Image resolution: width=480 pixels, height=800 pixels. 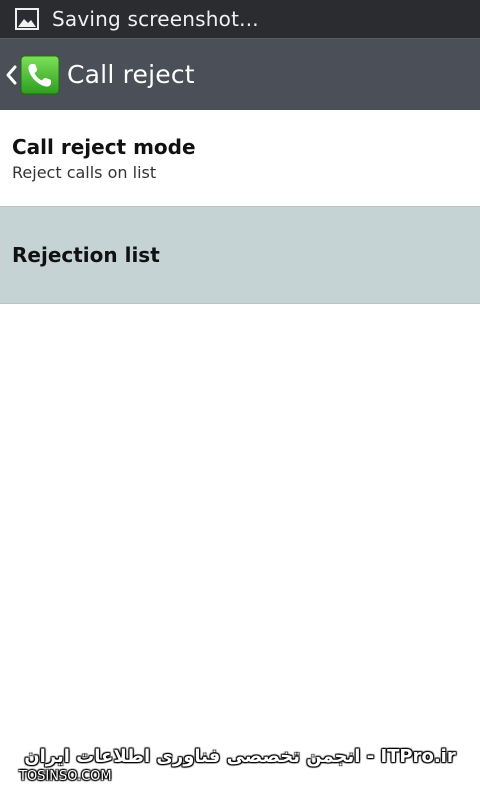 What do you see at coordinates (40, 74) in the screenshot?
I see `phone-icon` at bounding box center [40, 74].